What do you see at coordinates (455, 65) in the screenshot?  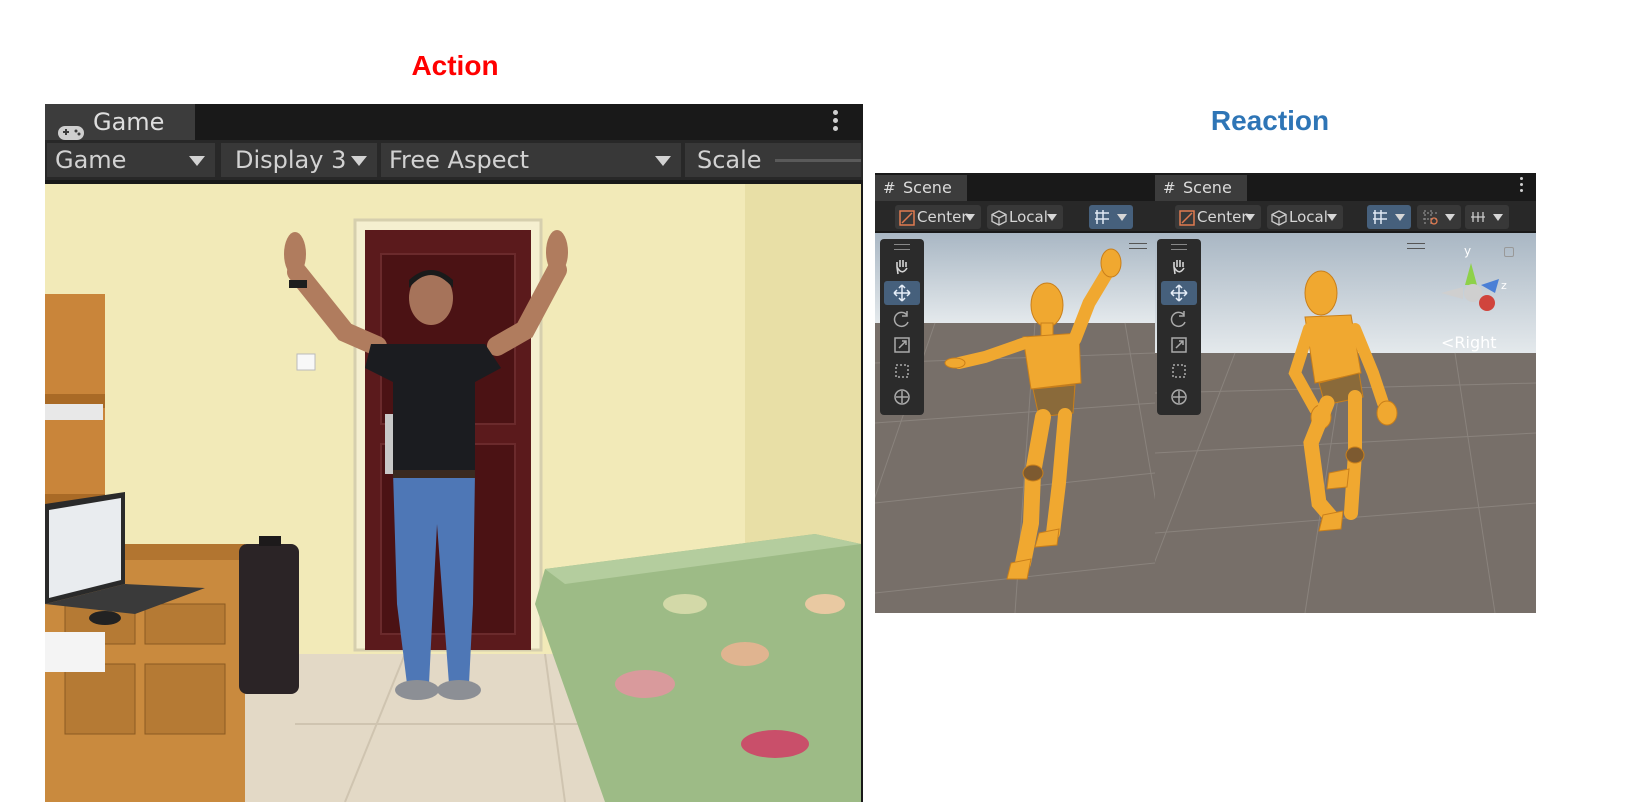 I see `action-heading: Action` at bounding box center [455, 65].